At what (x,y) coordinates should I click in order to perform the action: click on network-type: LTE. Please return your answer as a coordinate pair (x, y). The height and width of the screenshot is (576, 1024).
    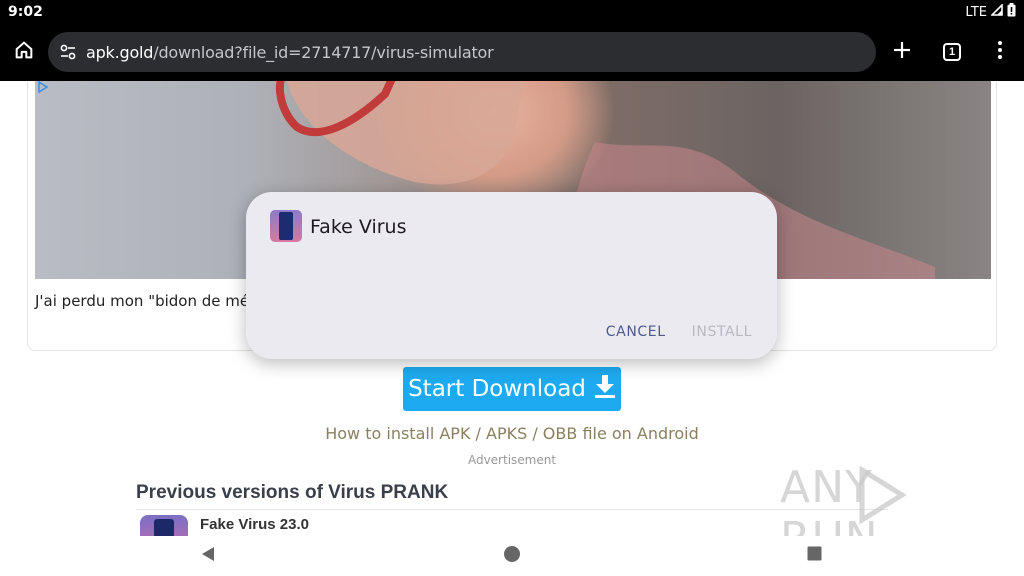
    Looking at the image, I should click on (976, 12).